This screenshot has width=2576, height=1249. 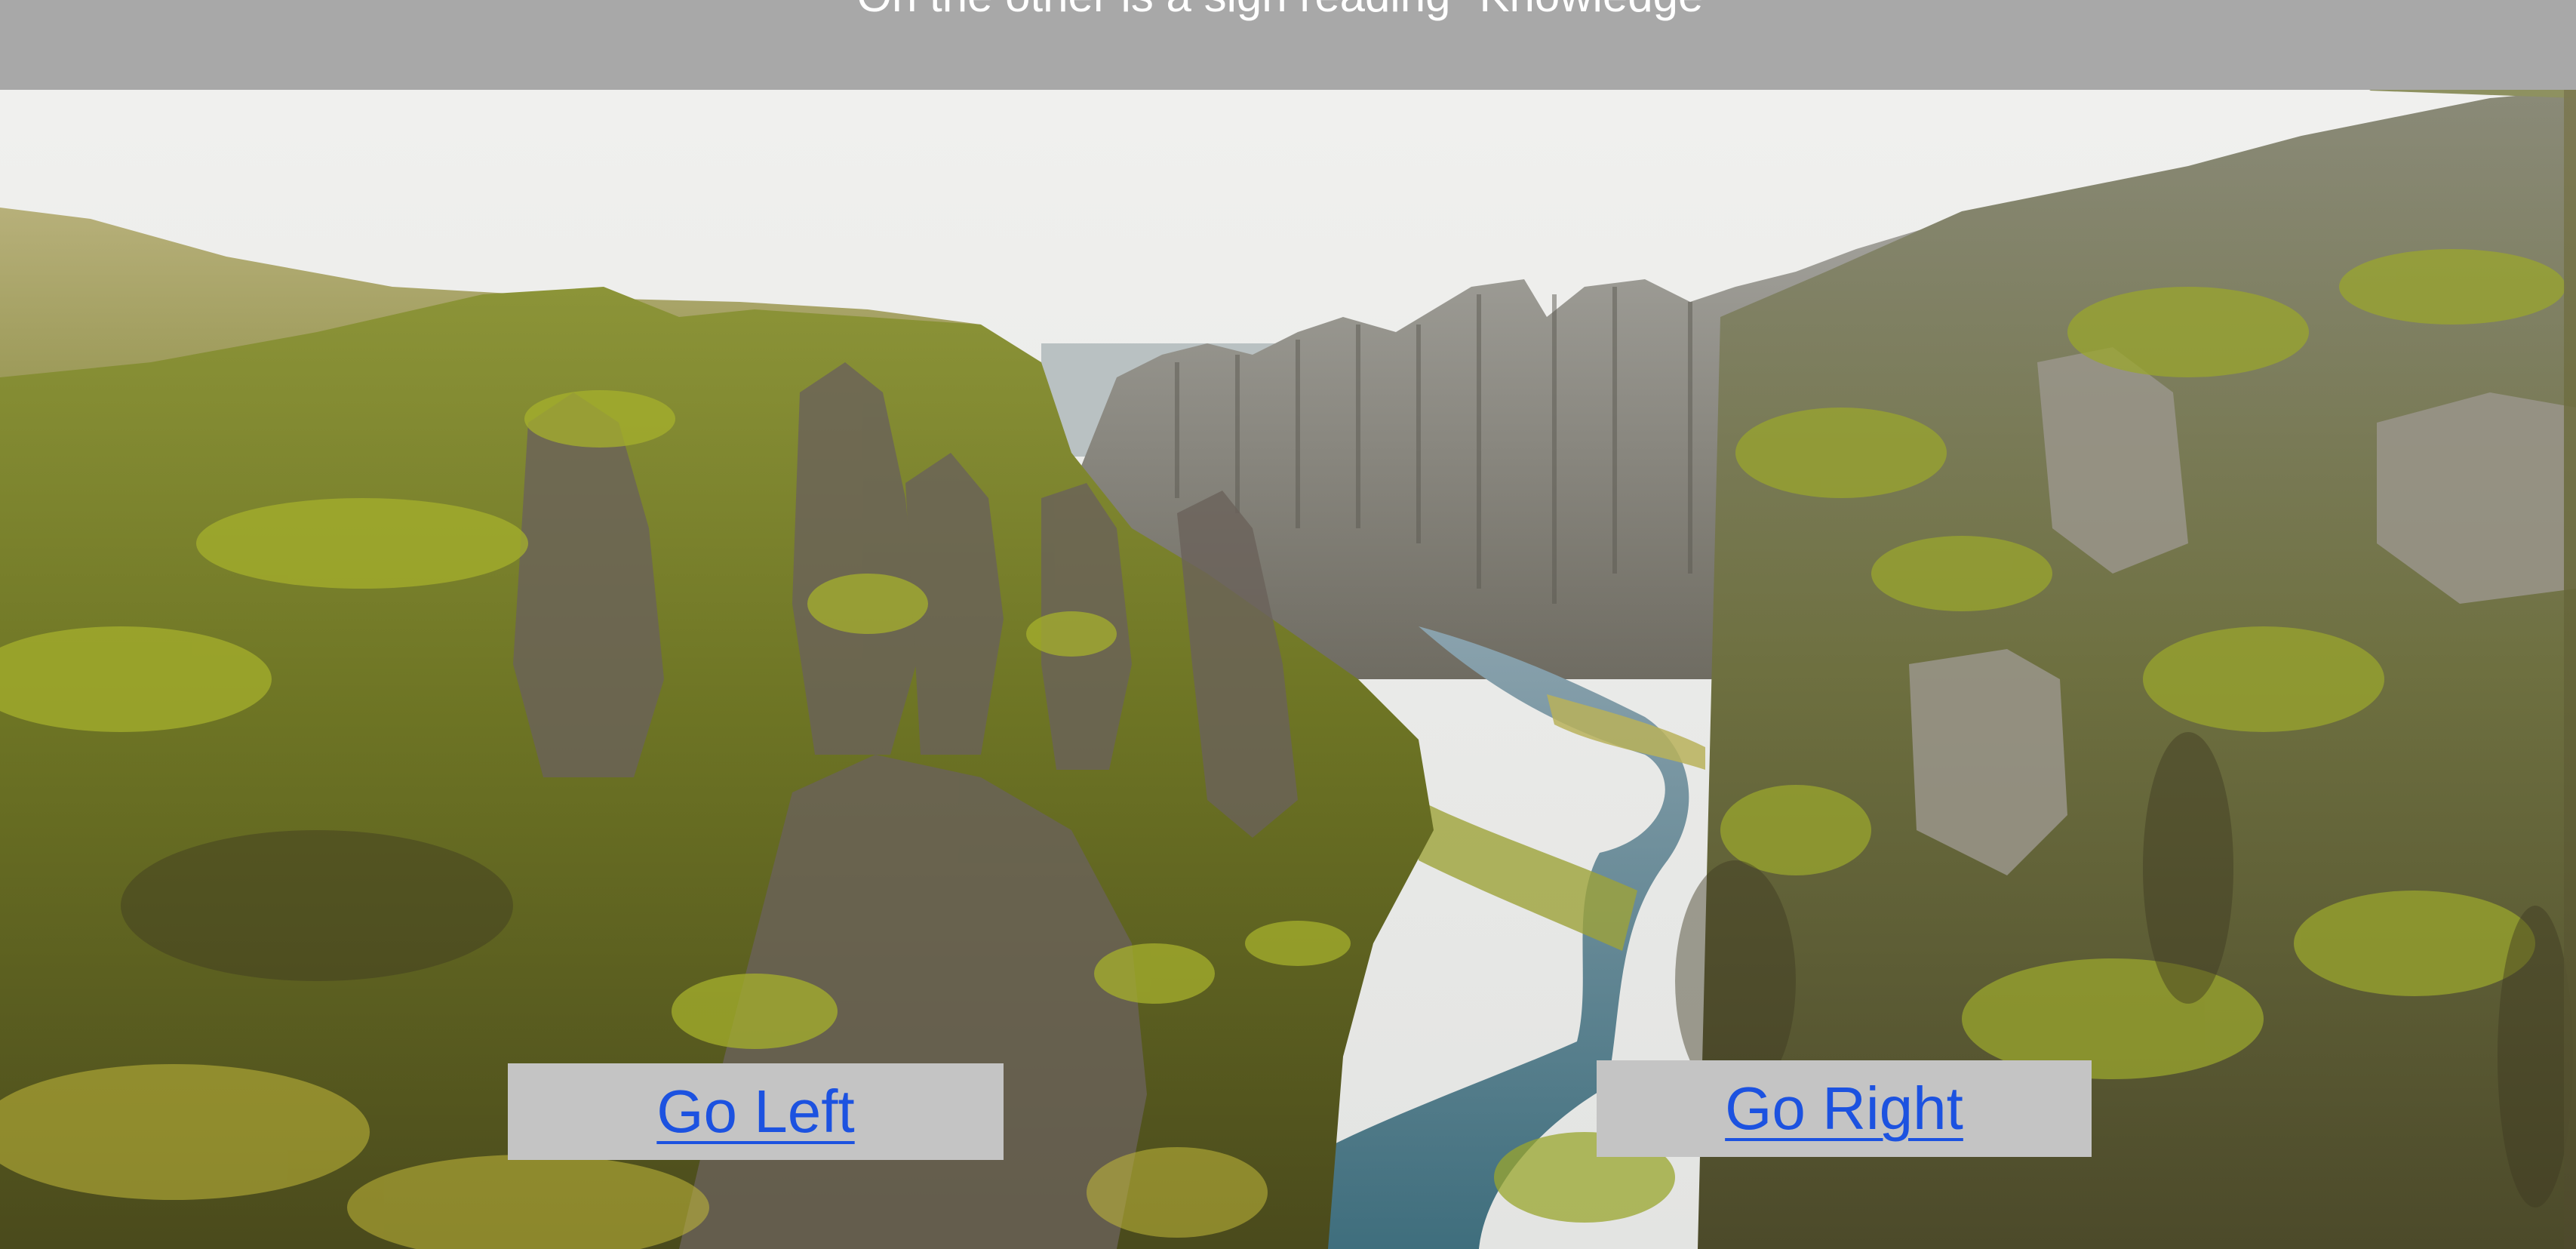 I want to click on go-left-link: Go Left, so click(x=755, y=1112).